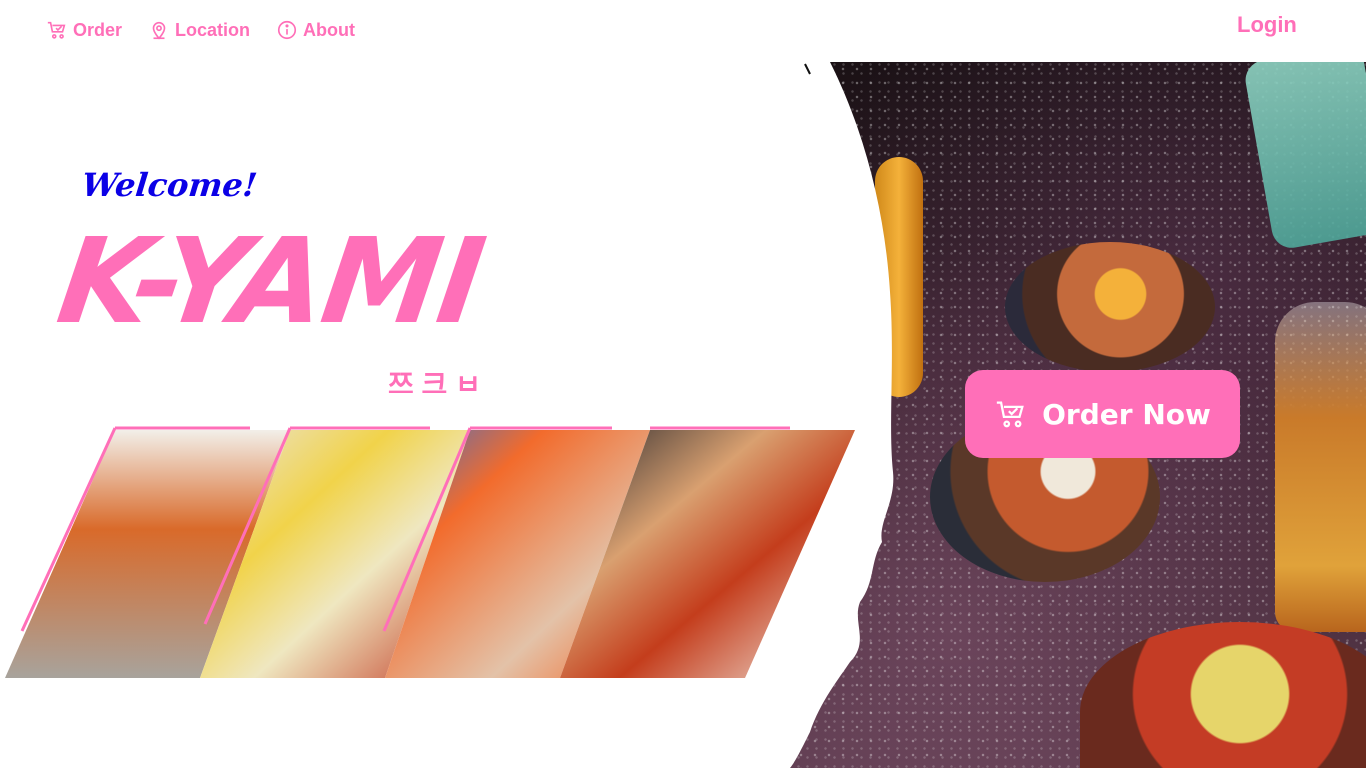 This screenshot has height=768, width=1366. I want to click on info-icon, so click(287, 30).